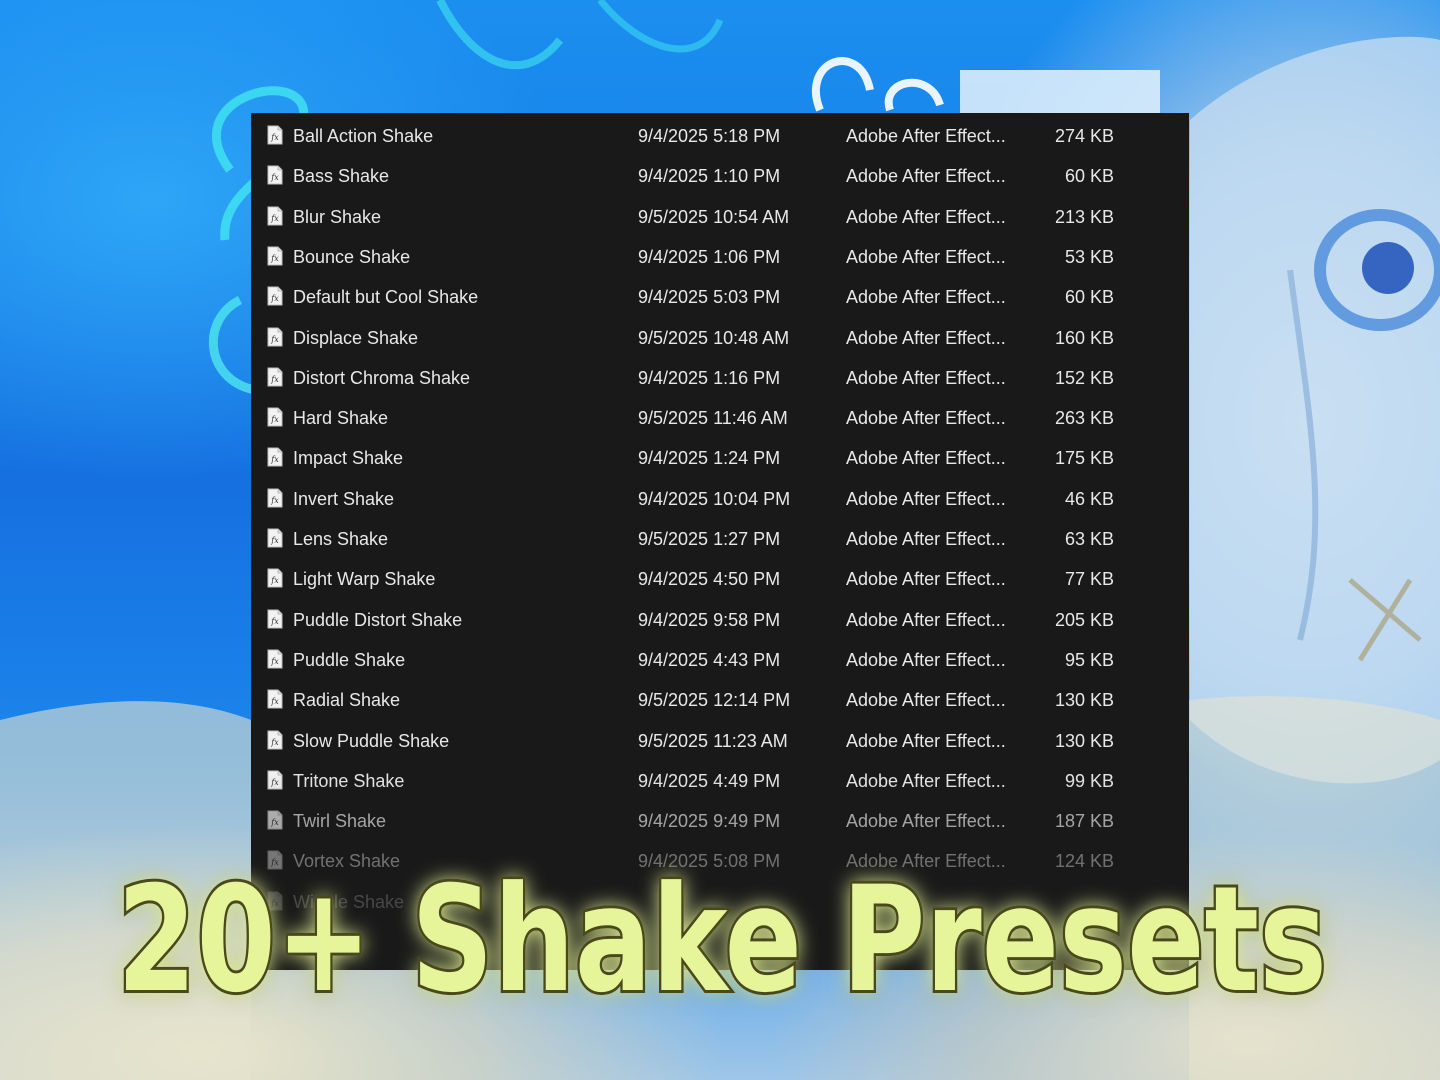  I want to click on file-date-modified: 9/4/2025 1:10 PM, so click(709, 176).